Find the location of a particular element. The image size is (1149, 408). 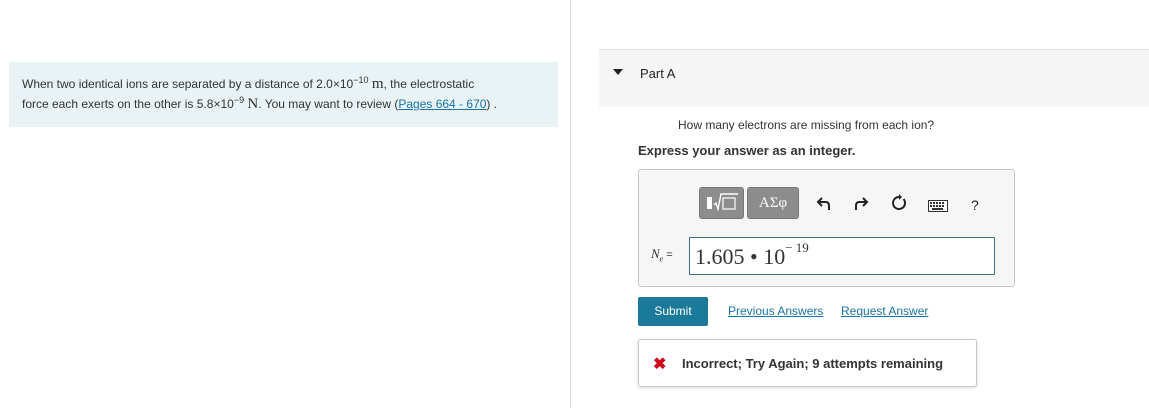

pane-divider is located at coordinates (570, 204).